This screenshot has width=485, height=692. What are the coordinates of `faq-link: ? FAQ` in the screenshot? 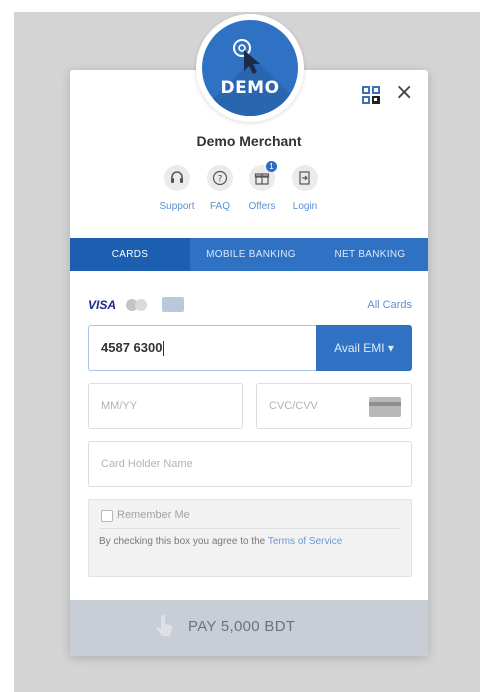 It's located at (220, 188).